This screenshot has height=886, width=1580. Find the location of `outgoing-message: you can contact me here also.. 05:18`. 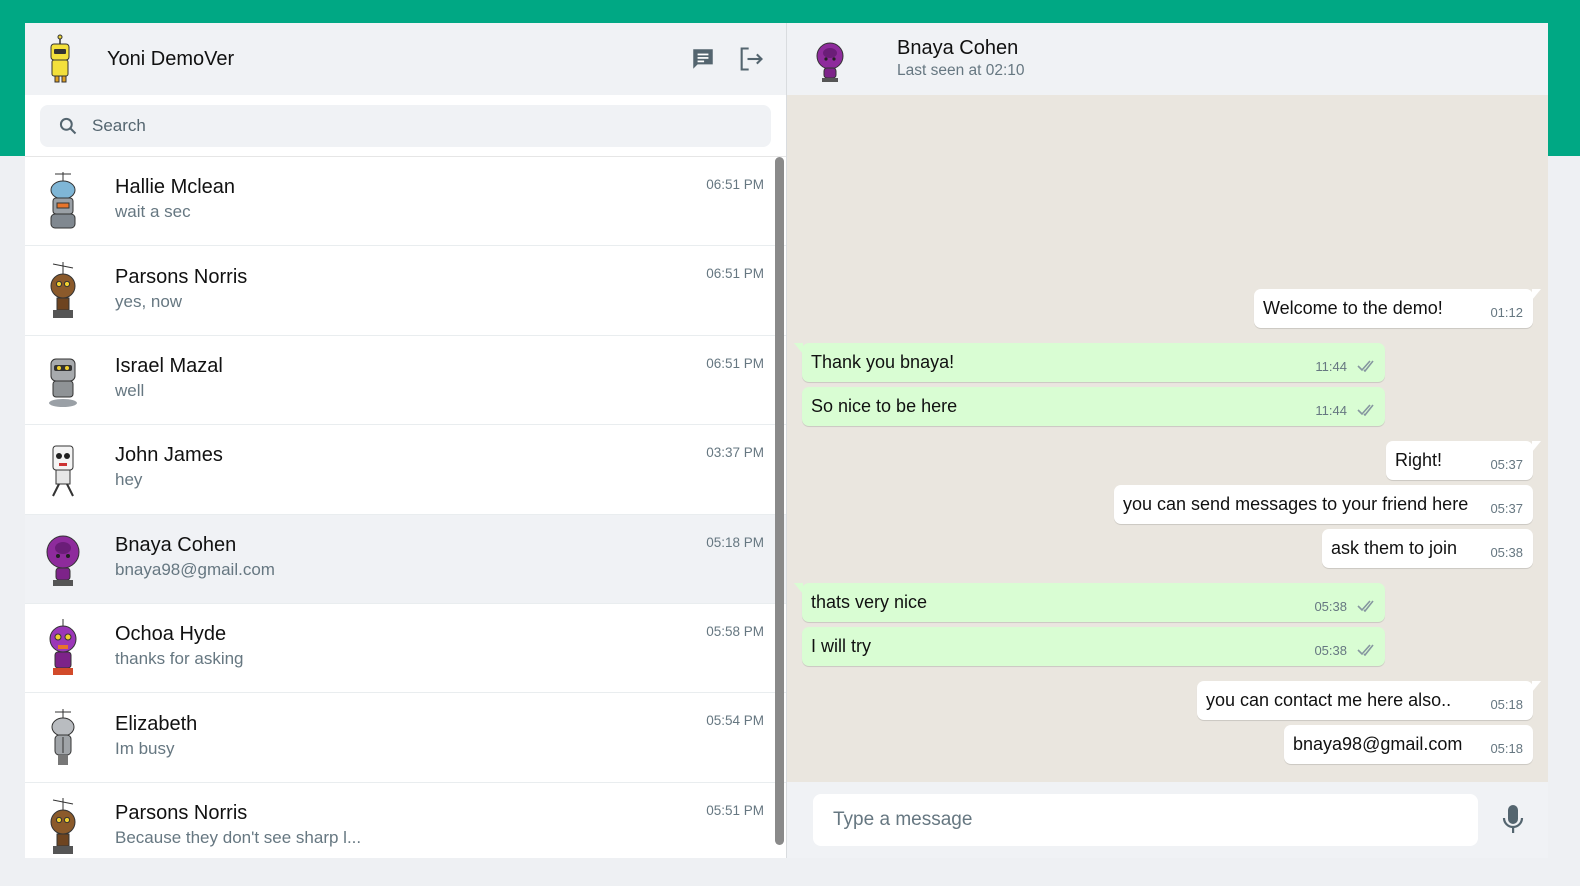

outgoing-message: you can contact me here also.. 05:18 is located at coordinates (1369, 700).